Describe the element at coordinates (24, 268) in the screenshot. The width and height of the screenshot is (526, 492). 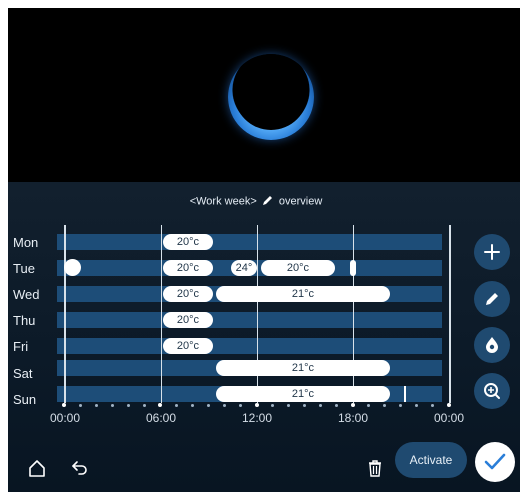
I see `day-label-tue: Tue` at that location.